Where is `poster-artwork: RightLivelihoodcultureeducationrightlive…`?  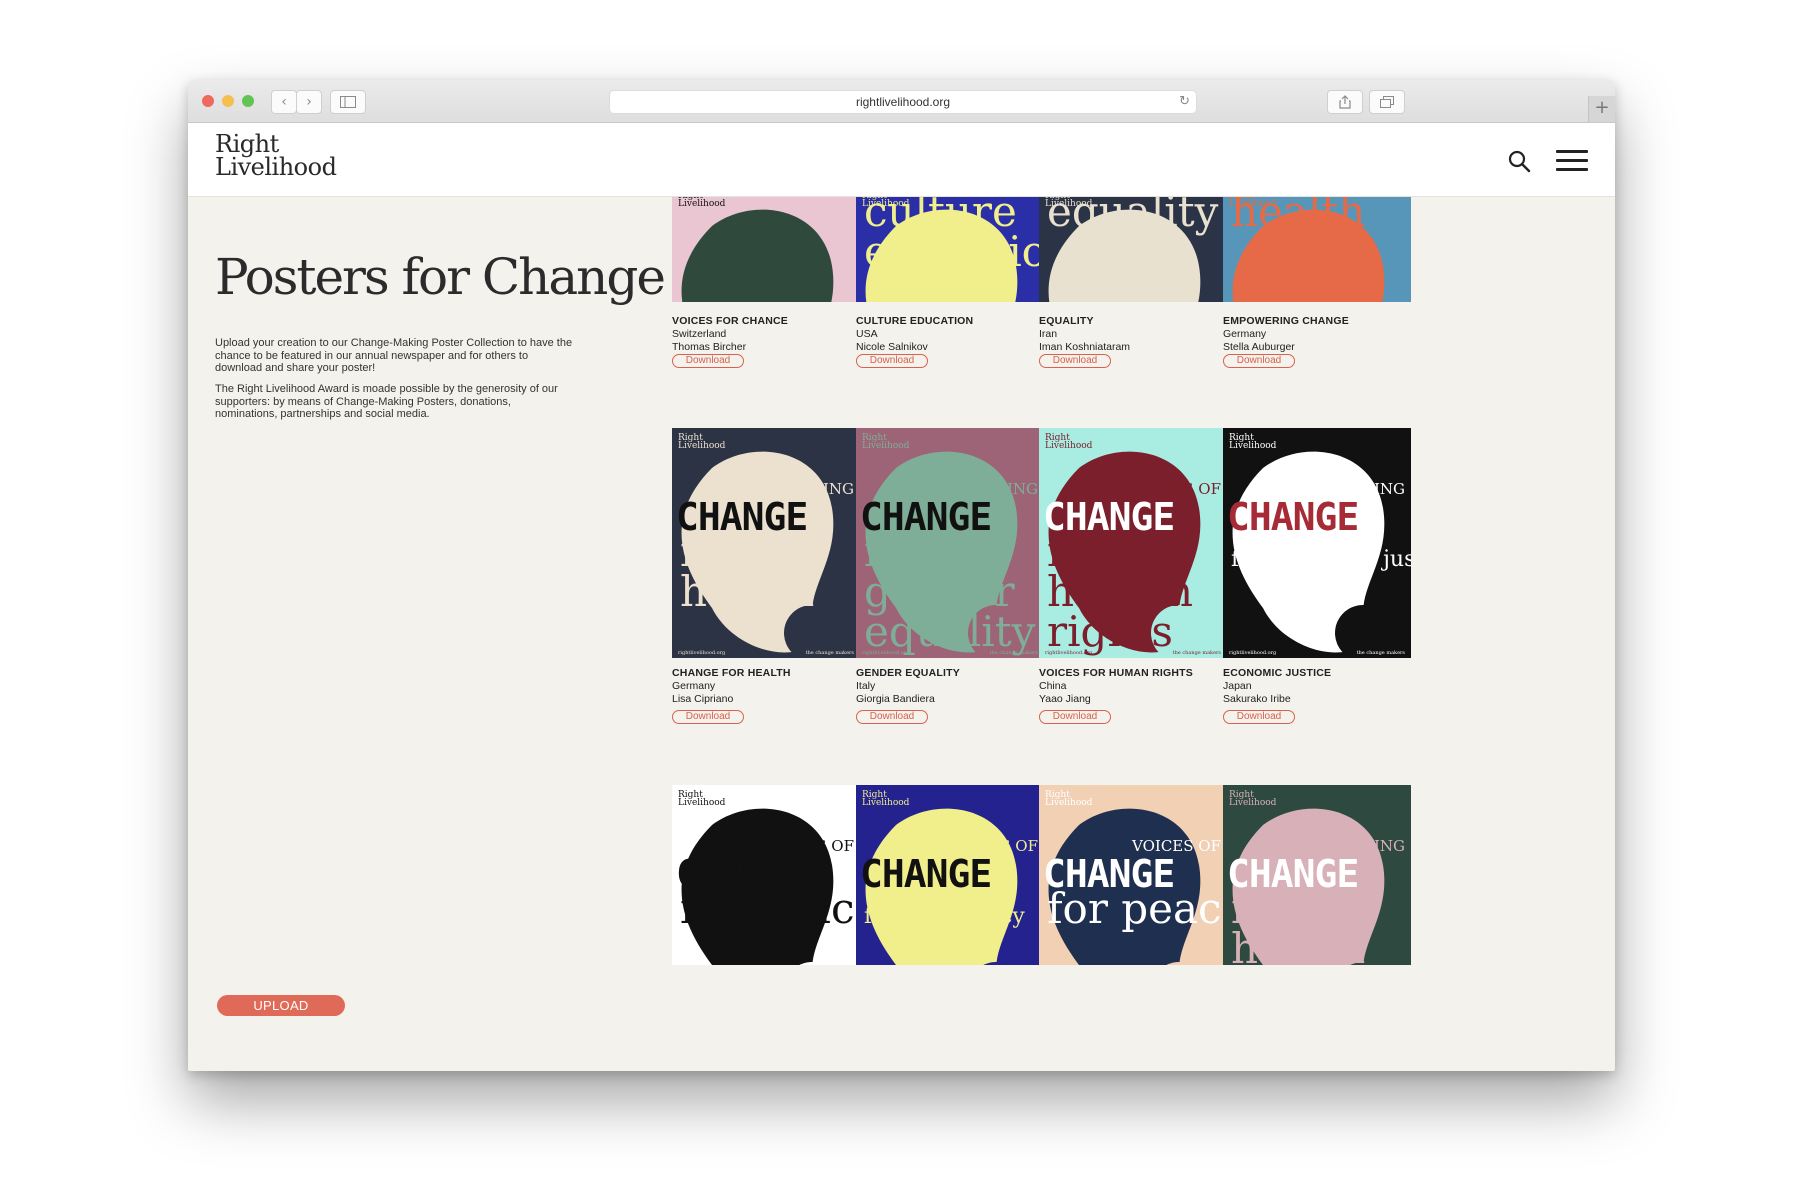 poster-artwork: RightLivelihoodcultureeducationrightlive… is located at coordinates (950, 244).